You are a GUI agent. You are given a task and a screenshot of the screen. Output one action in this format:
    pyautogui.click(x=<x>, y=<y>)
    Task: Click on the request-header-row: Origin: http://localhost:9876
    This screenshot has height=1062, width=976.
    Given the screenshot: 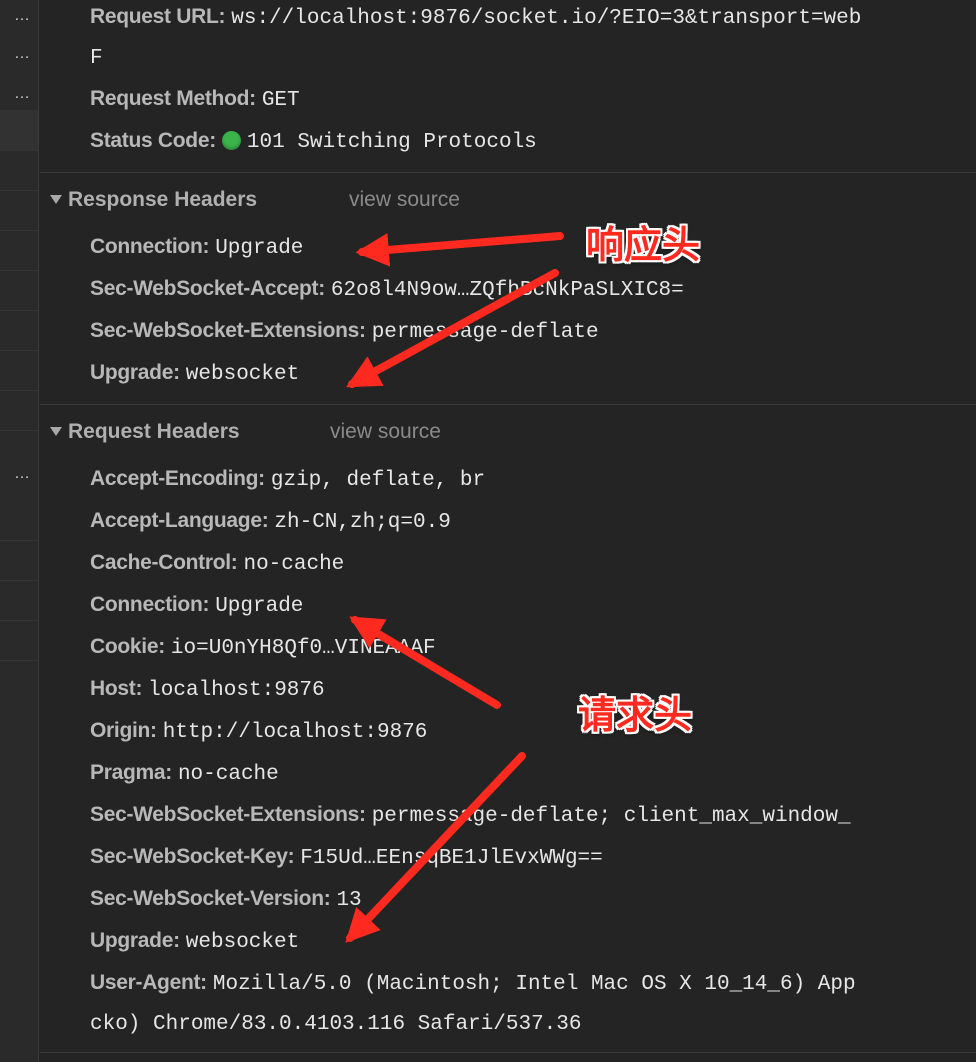 What is the action you would take?
    pyautogui.click(x=258, y=731)
    